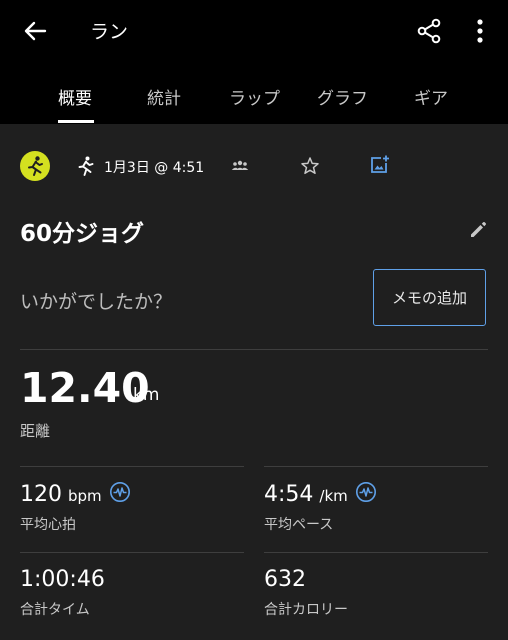 This screenshot has height=640, width=508. I want to click on tab-indicator, so click(76, 121).